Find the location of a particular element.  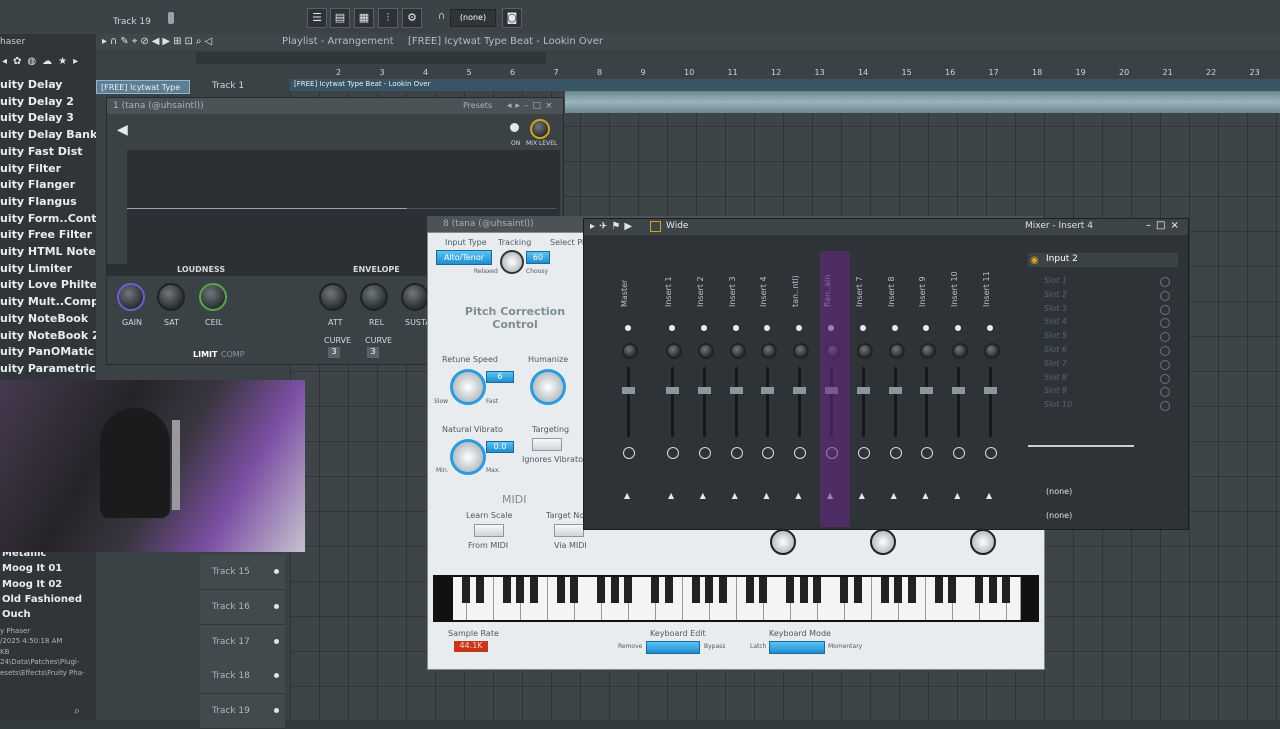

presets-label: Presets is located at coordinates (477, 106).